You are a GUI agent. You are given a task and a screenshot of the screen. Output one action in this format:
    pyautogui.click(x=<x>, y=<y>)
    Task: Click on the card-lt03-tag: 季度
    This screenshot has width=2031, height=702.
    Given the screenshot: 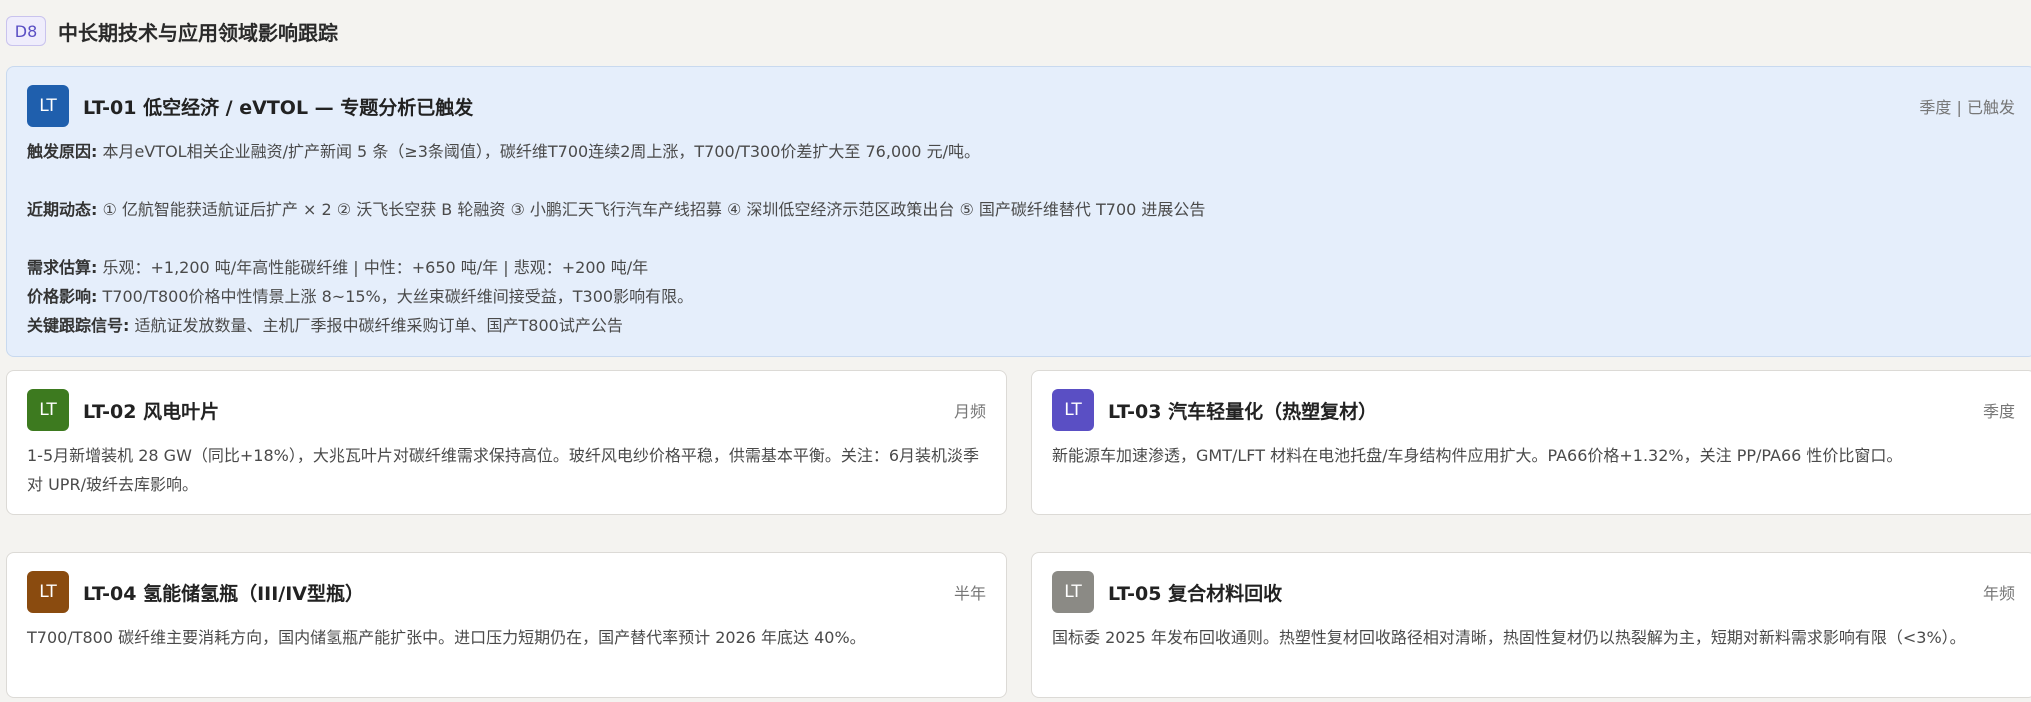 What is the action you would take?
    pyautogui.click(x=1998, y=411)
    